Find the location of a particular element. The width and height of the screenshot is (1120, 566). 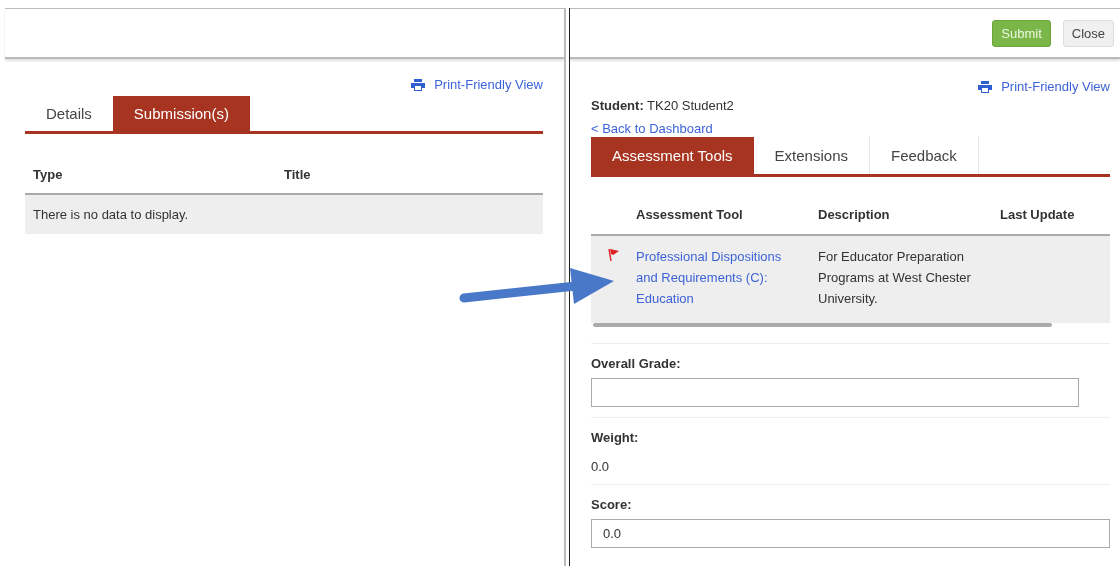

column-header: Last Update is located at coordinates (1038, 214).